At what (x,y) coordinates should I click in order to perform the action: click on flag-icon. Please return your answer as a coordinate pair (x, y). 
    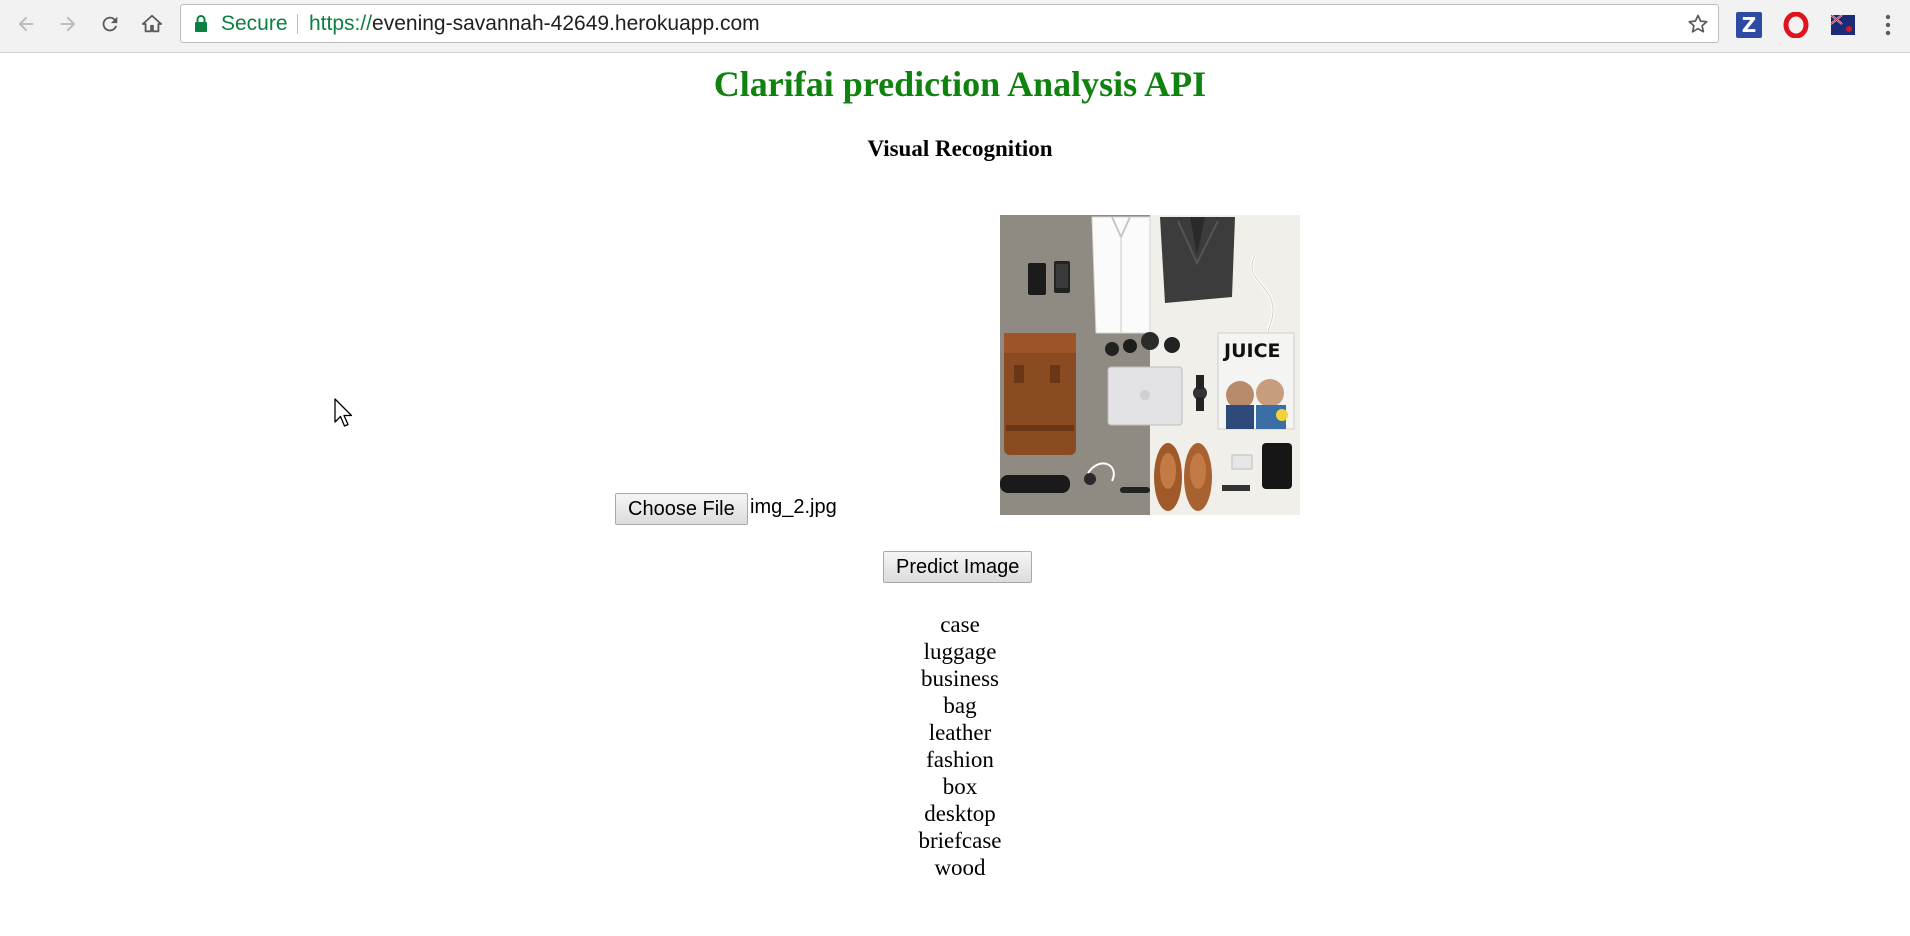
    Looking at the image, I should click on (1842, 24).